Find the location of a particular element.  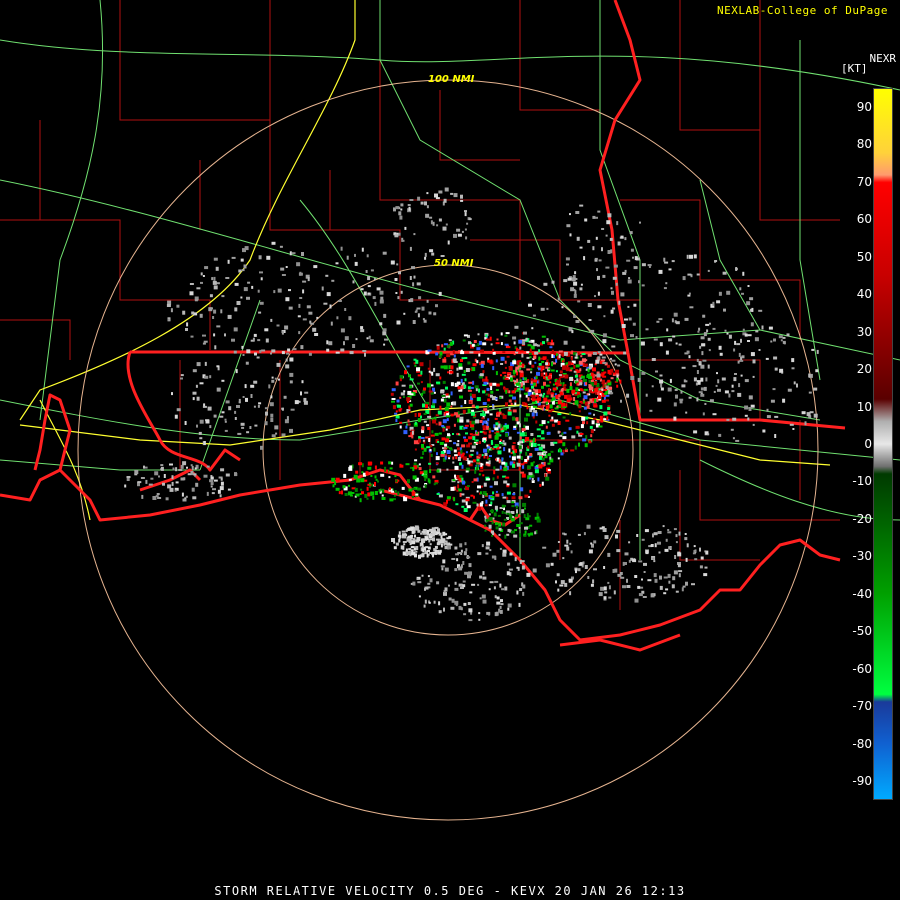

colorbar-tick: 70 is located at coordinates (864, 181).